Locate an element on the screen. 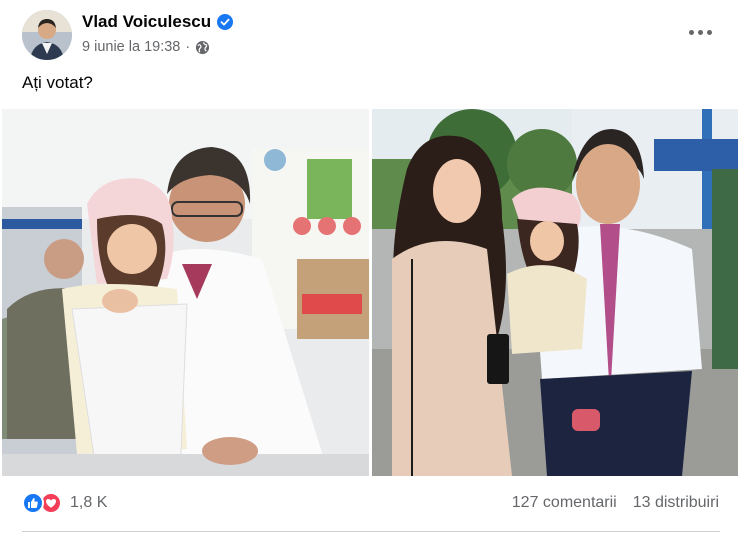  post-meta: 9 iunie la 19:38 · is located at coordinates (146, 47).